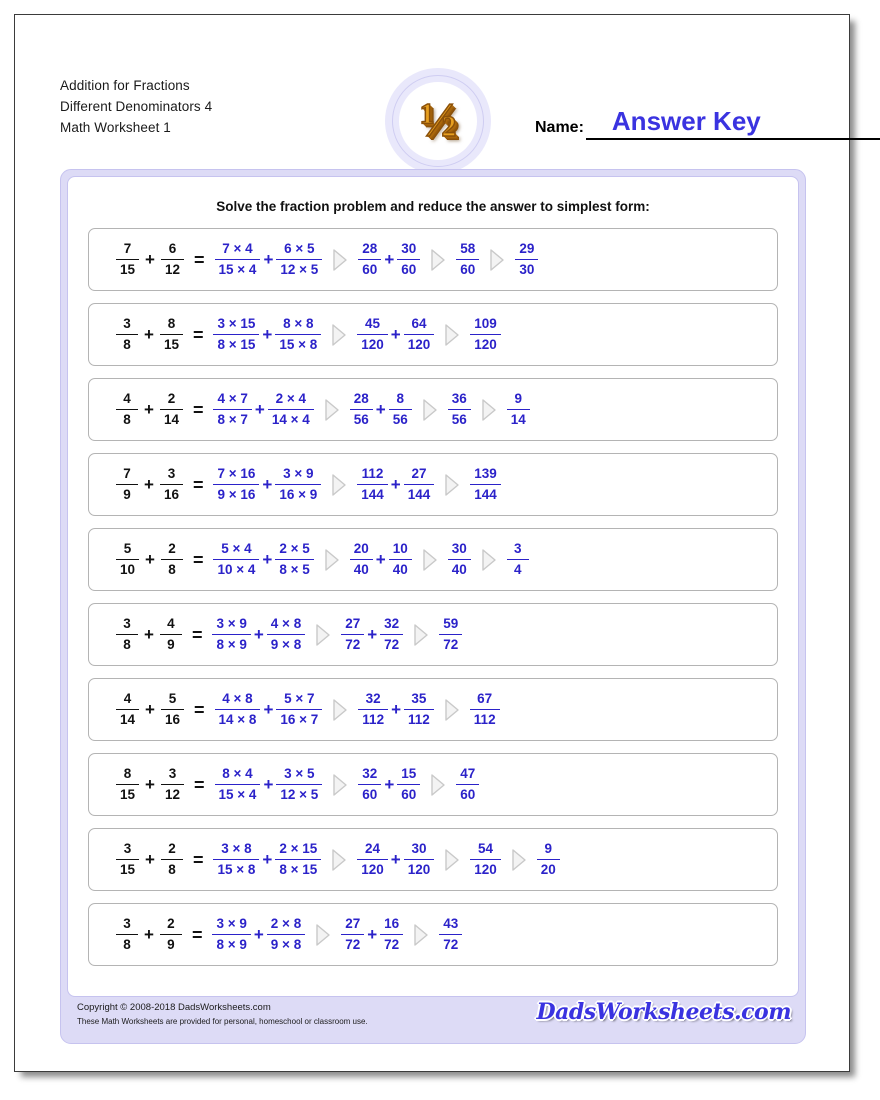  What do you see at coordinates (236, 870) in the screenshot?
I see `denominator: 15 × 8` at bounding box center [236, 870].